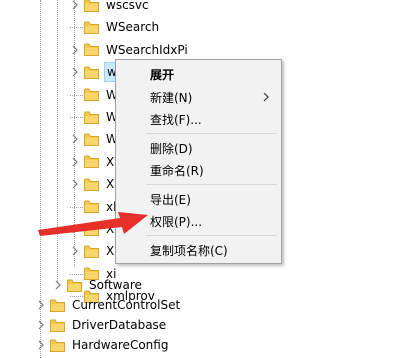 The width and height of the screenshot is (417, 358). I want to click on tree-node: wscsvc, so click(117, 7).